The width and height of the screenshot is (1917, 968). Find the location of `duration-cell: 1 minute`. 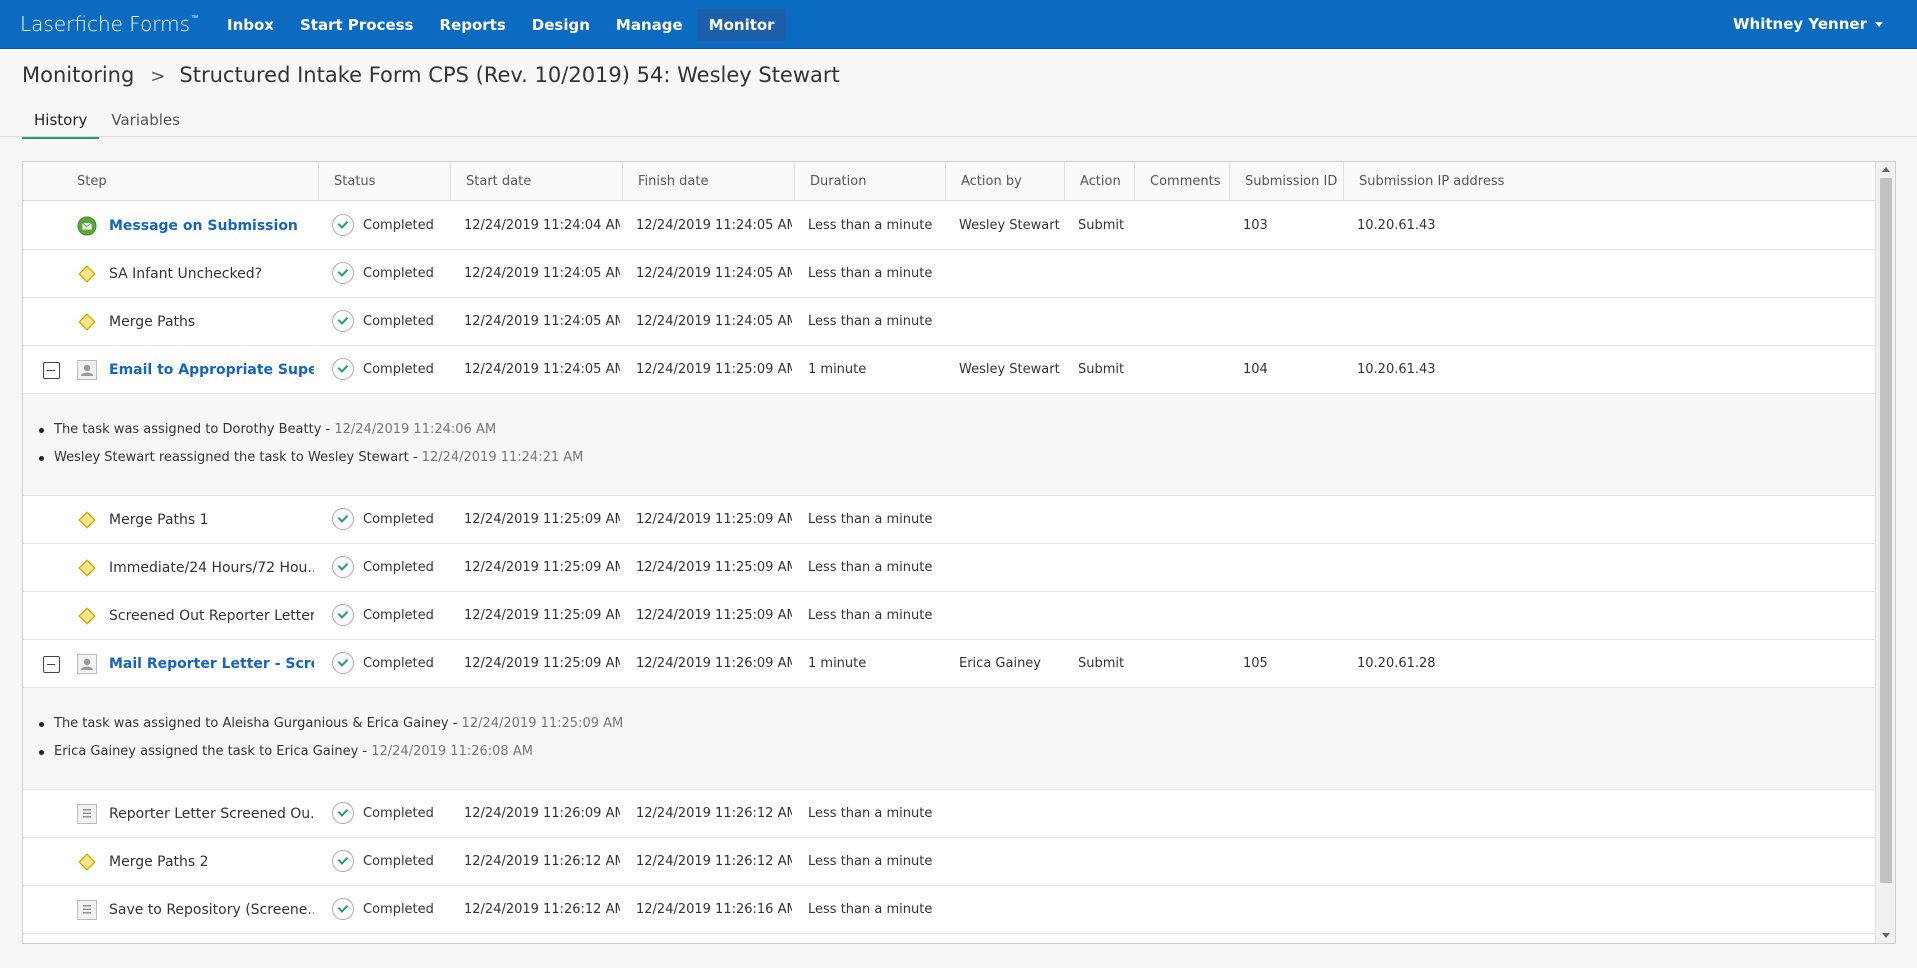

duration-cell: 1 minute is located at coordinates (875, 370).